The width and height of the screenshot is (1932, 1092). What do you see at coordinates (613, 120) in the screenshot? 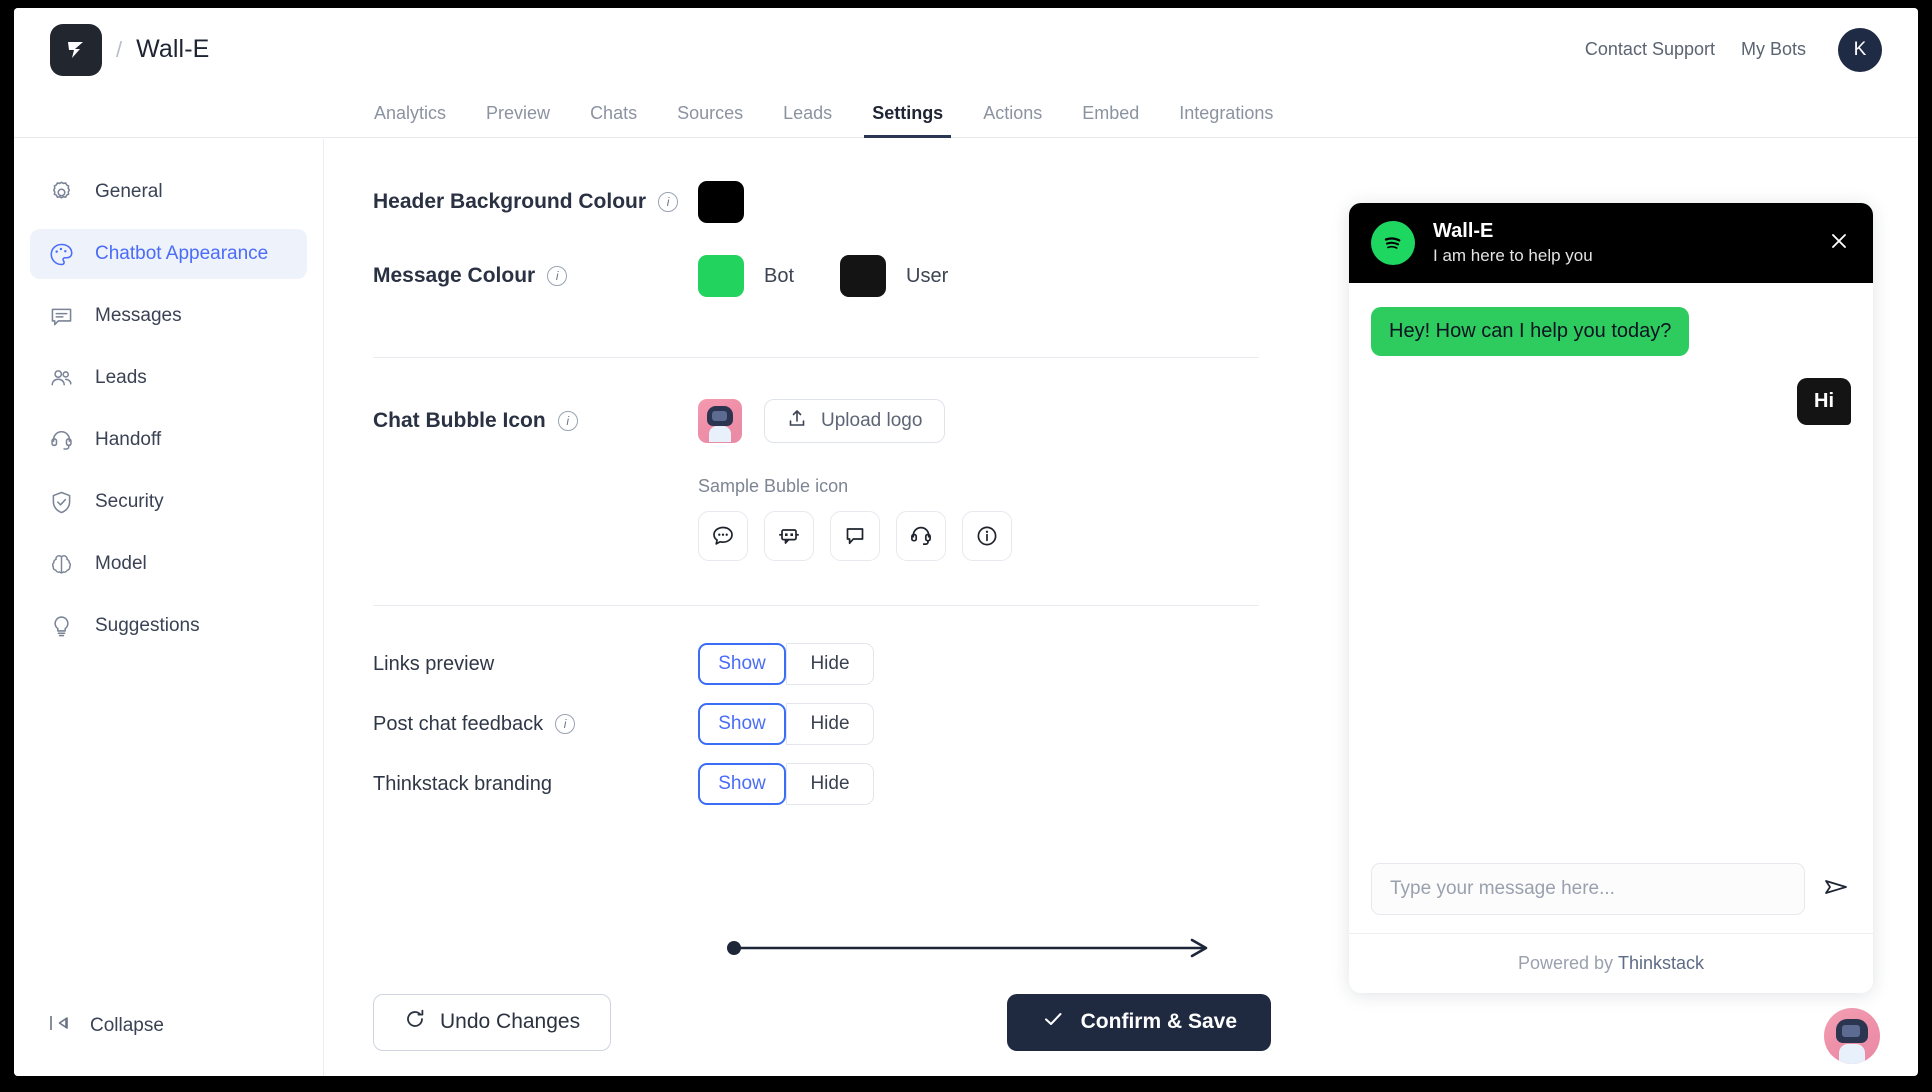
I see `tab-chats: Chats` at bounding box center [613, 120].